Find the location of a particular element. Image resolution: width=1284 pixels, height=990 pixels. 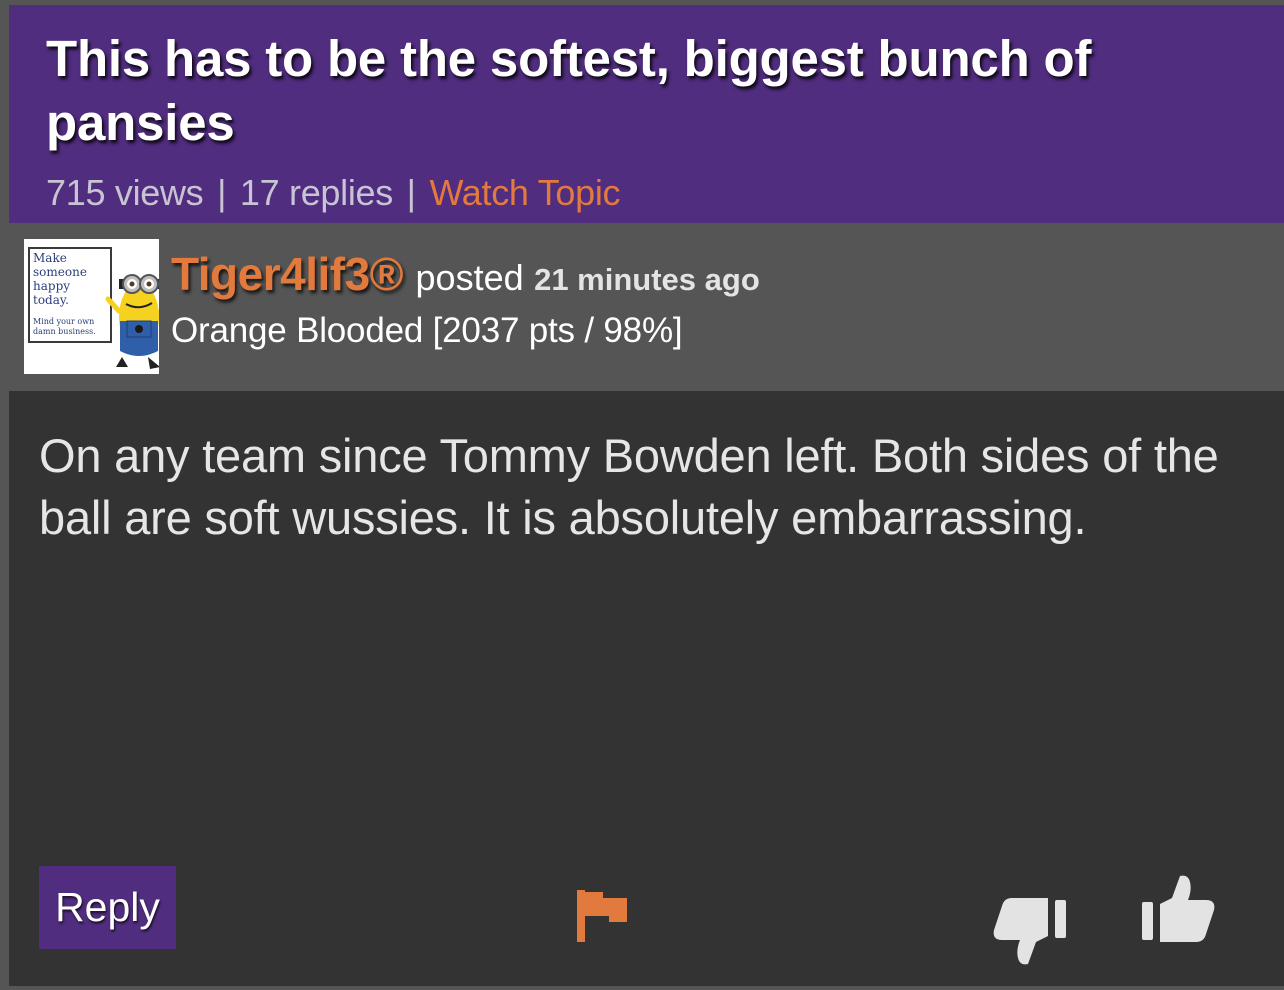

reply-button: Reply is located at coordinates (107, 907).